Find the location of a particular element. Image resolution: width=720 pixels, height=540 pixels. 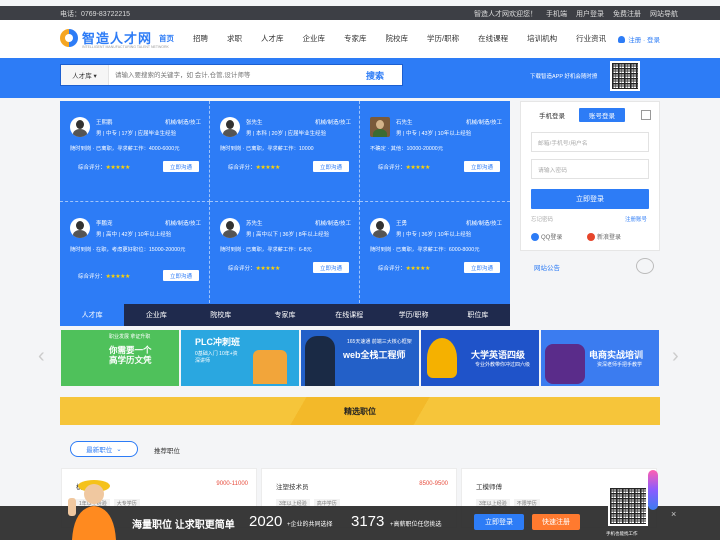

username-field: 邮箱/手机号/用户名 is located at coordinates (590, 142).